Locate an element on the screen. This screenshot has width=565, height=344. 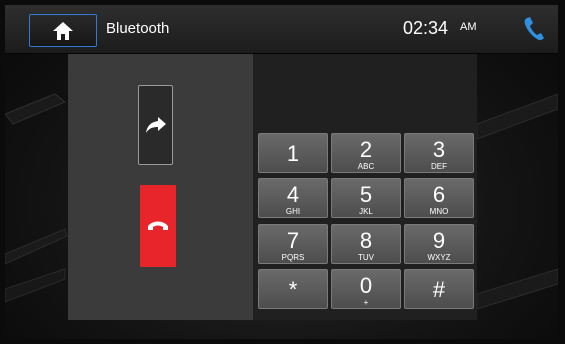
keypad-key-star: * is located at coordinates (293, 289).